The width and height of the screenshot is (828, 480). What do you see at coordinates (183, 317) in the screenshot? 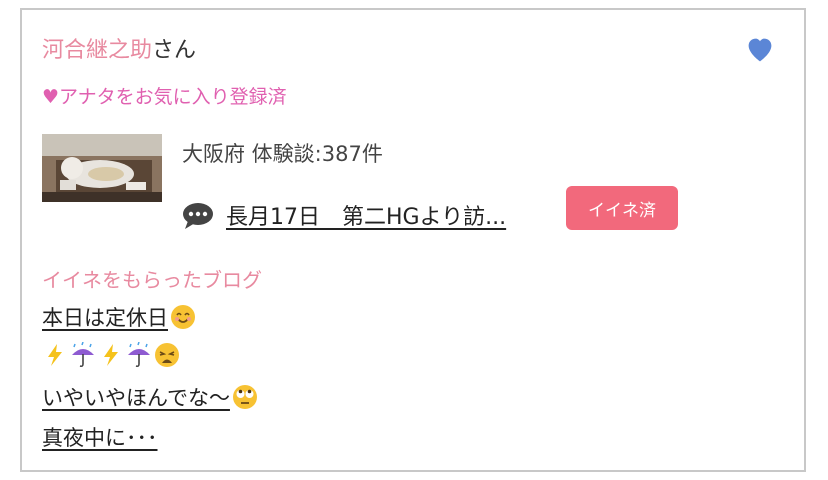
I see `smiling-face-icon` at bounding box center [183, 317].